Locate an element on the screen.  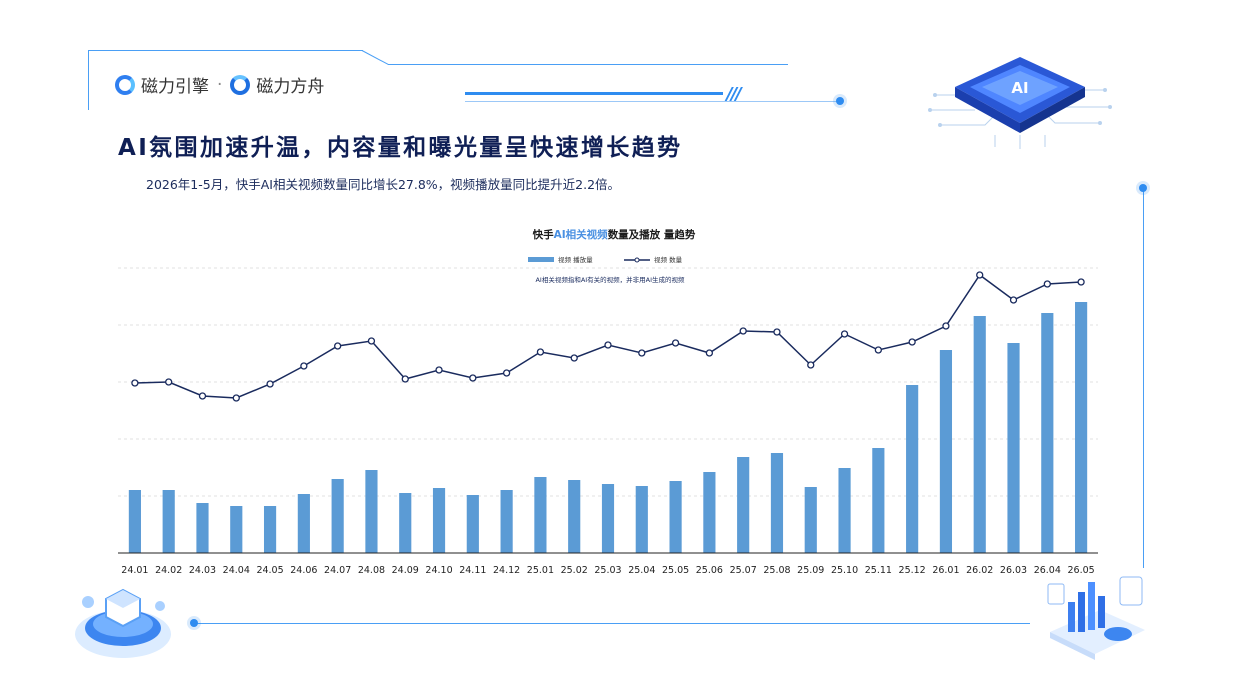
line-point-24.01 is located at coordinates (135, 383).